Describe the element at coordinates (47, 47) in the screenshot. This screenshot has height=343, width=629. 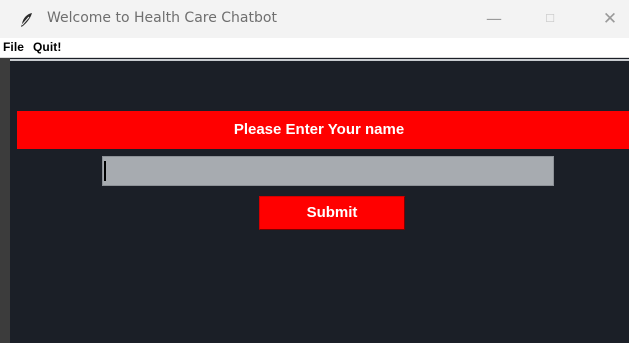
I see `menu-quit: Quit!` at that location.